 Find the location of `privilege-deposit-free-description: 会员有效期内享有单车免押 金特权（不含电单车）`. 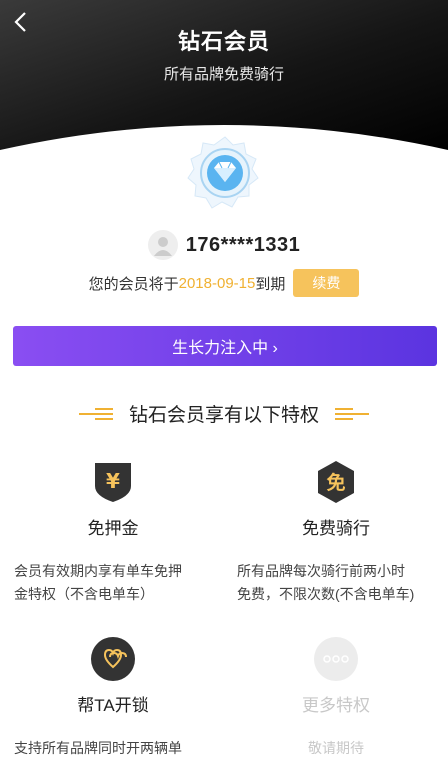

privilege-deposit-free-description: 会员有效期内享有单车免押 金特权（不含电单车） is located at coordinates (98, 582).